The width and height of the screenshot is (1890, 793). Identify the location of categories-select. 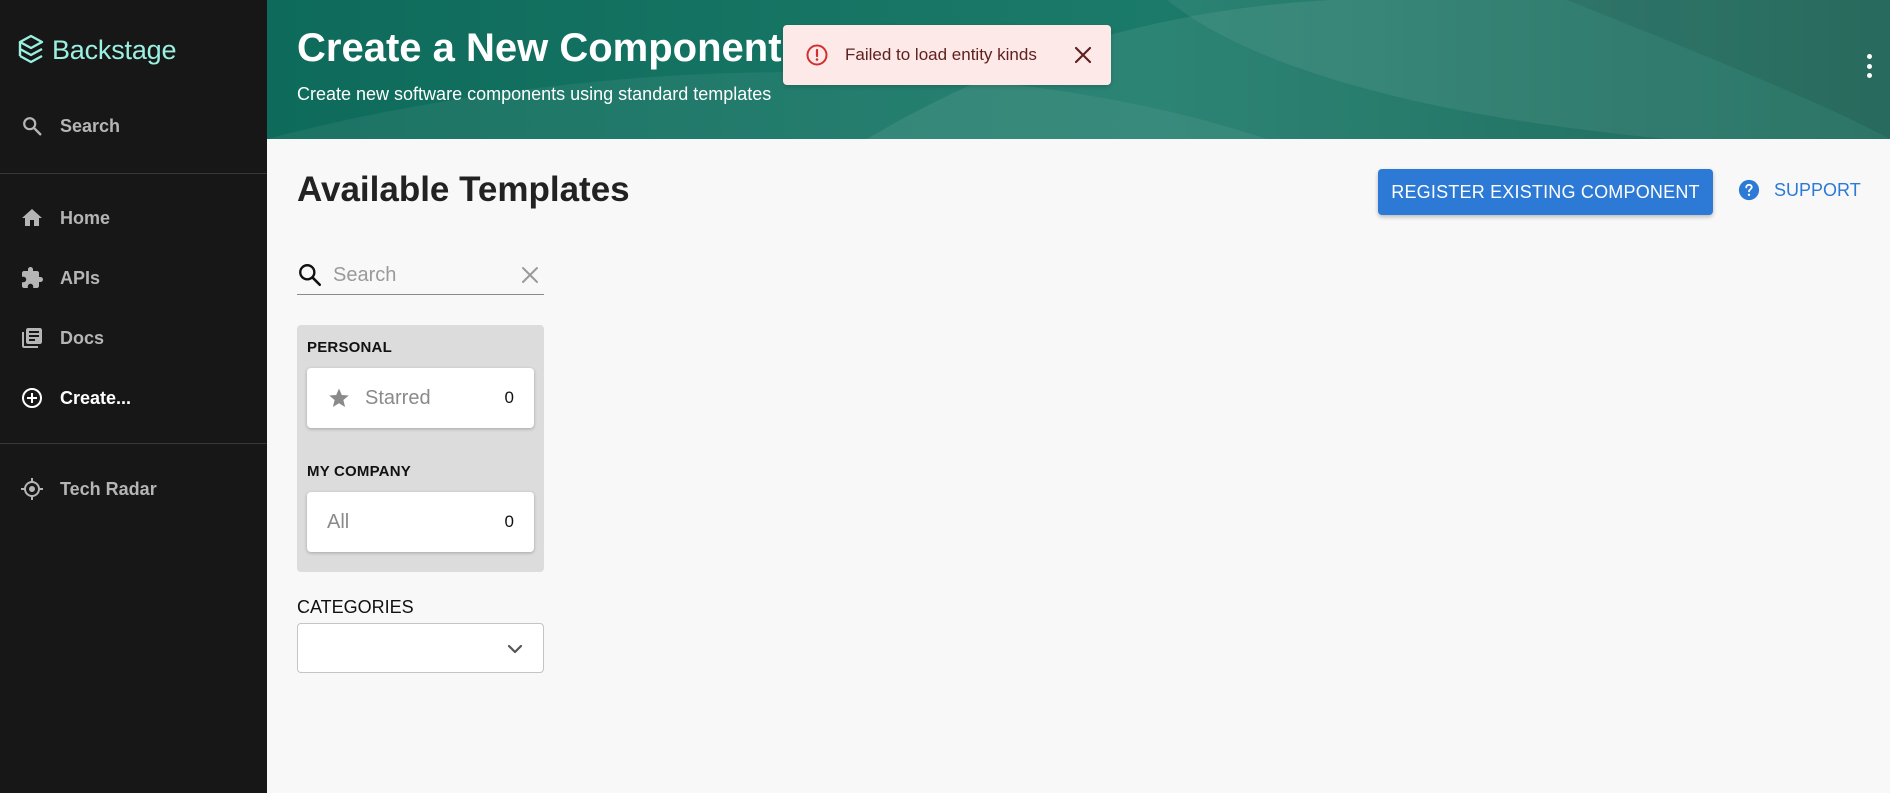
(420, 648).